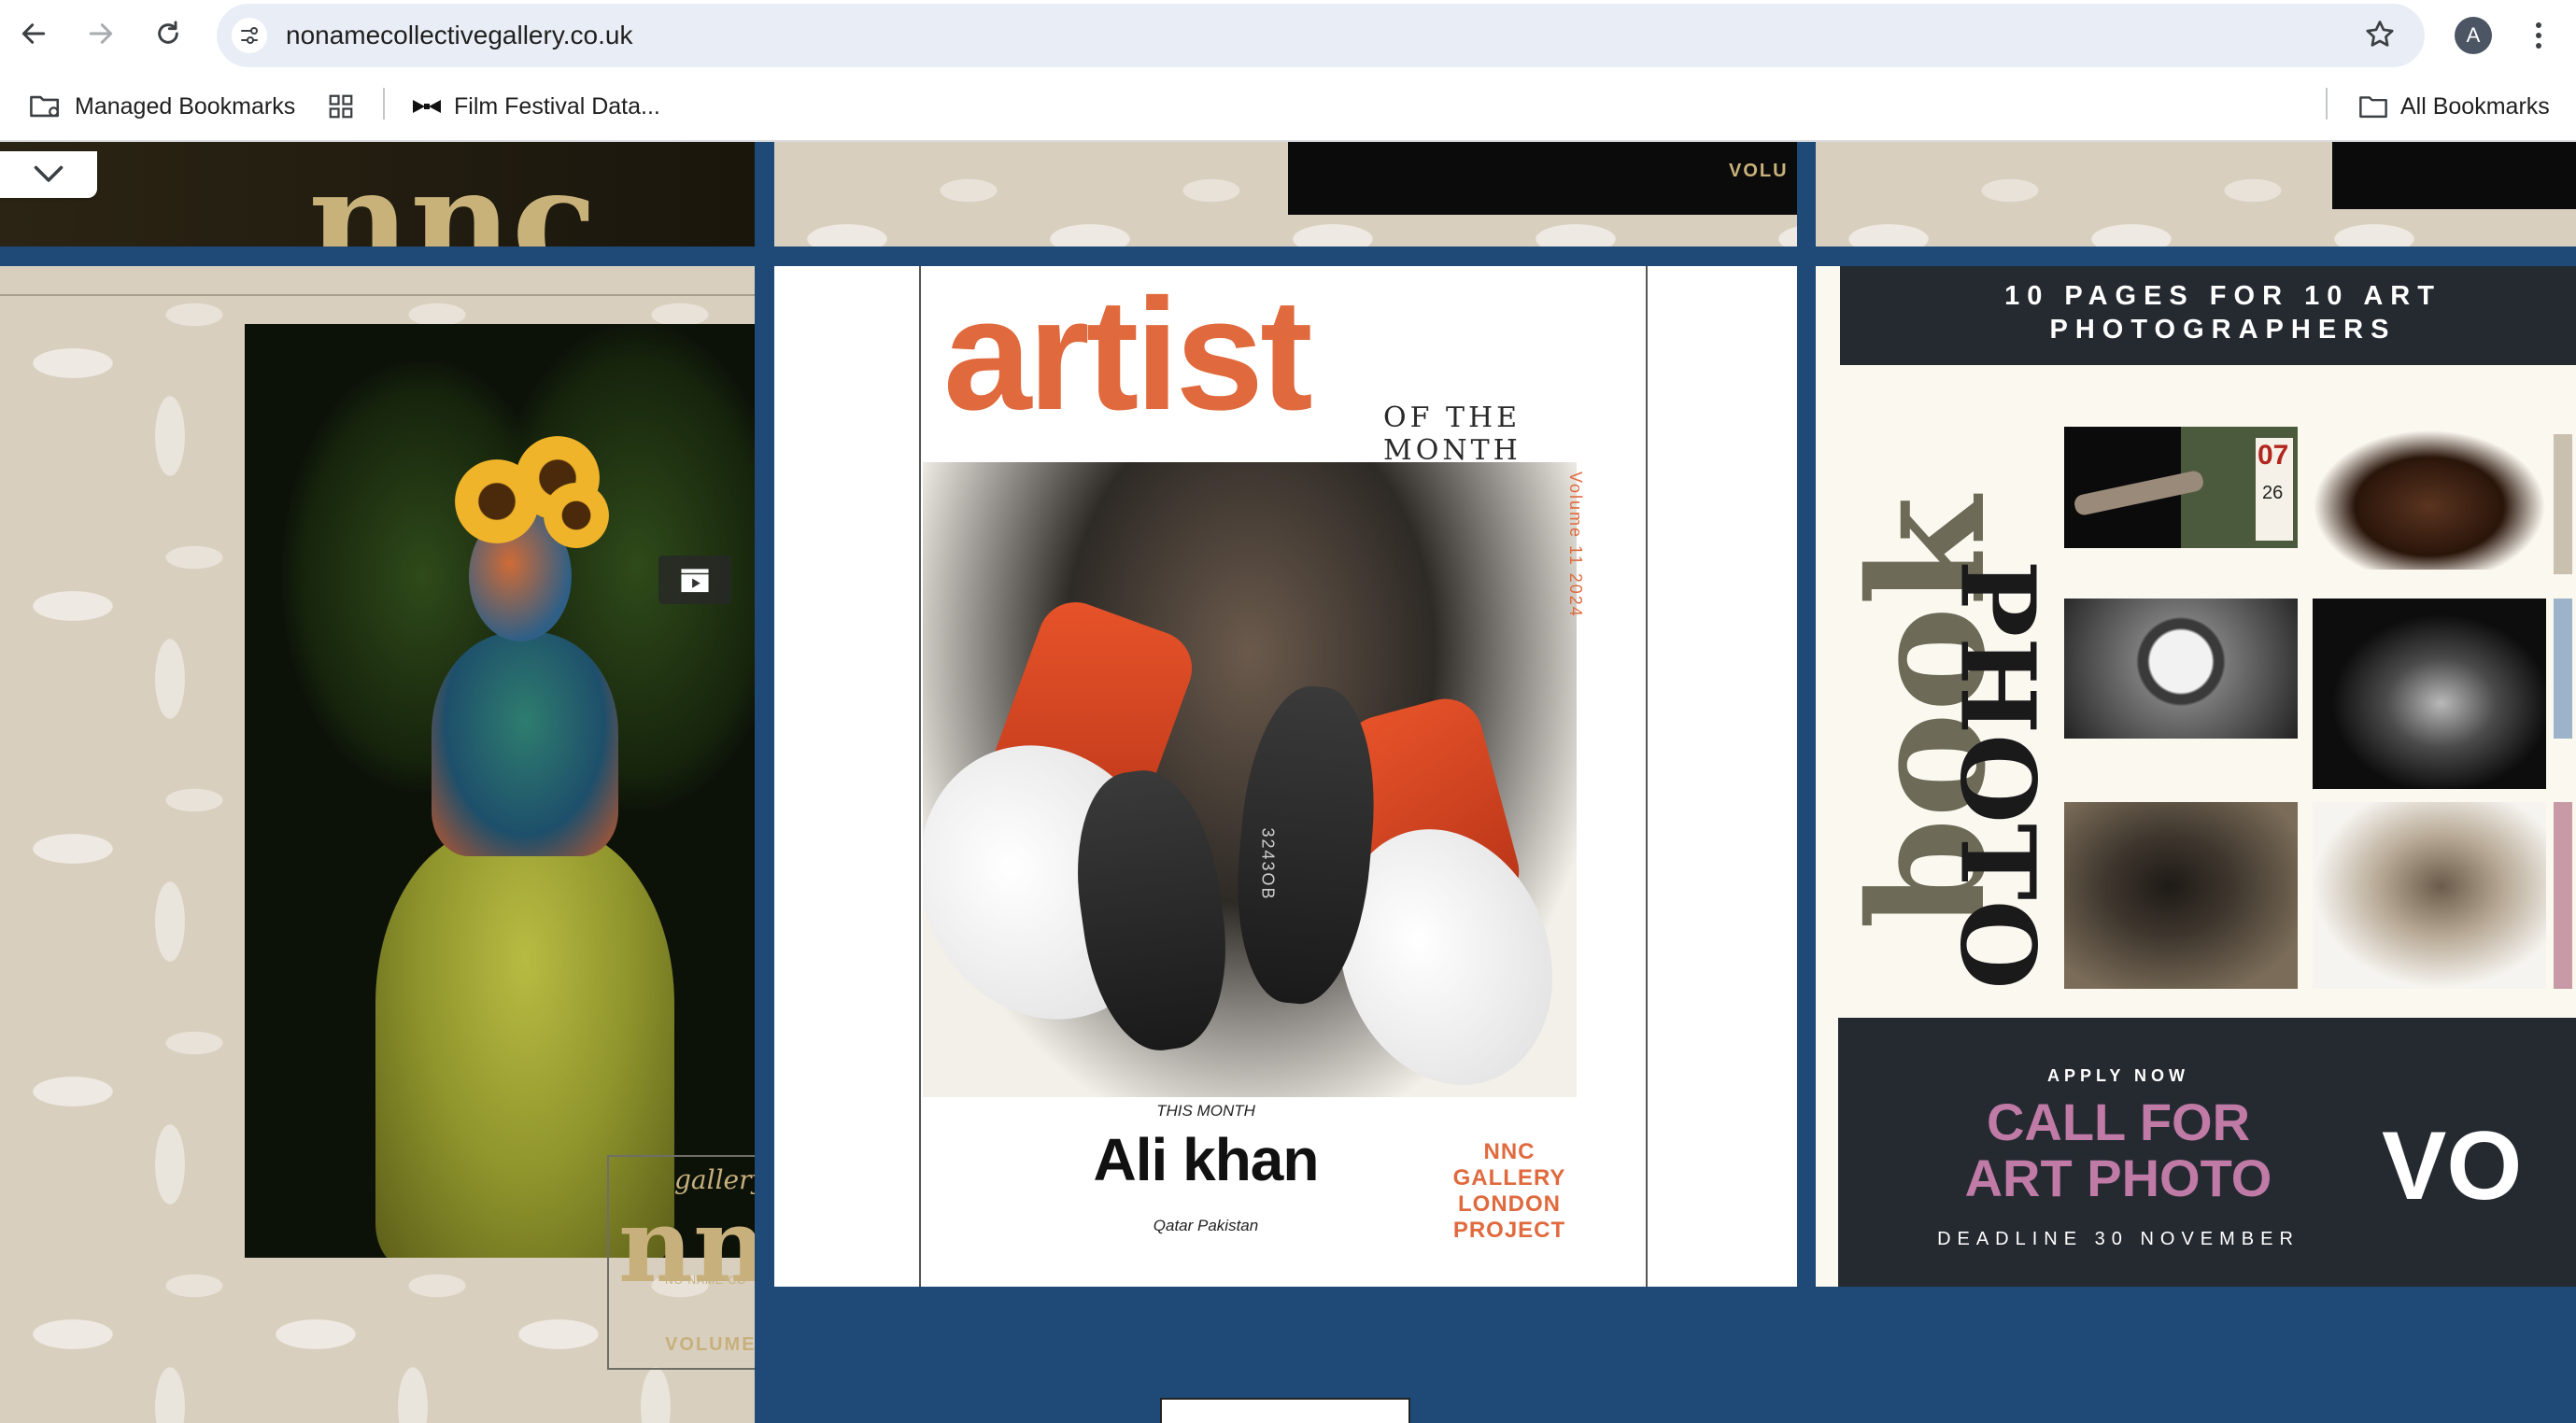  I want to click on vertical-photo-text: PHOTO, so click(1998, 774).